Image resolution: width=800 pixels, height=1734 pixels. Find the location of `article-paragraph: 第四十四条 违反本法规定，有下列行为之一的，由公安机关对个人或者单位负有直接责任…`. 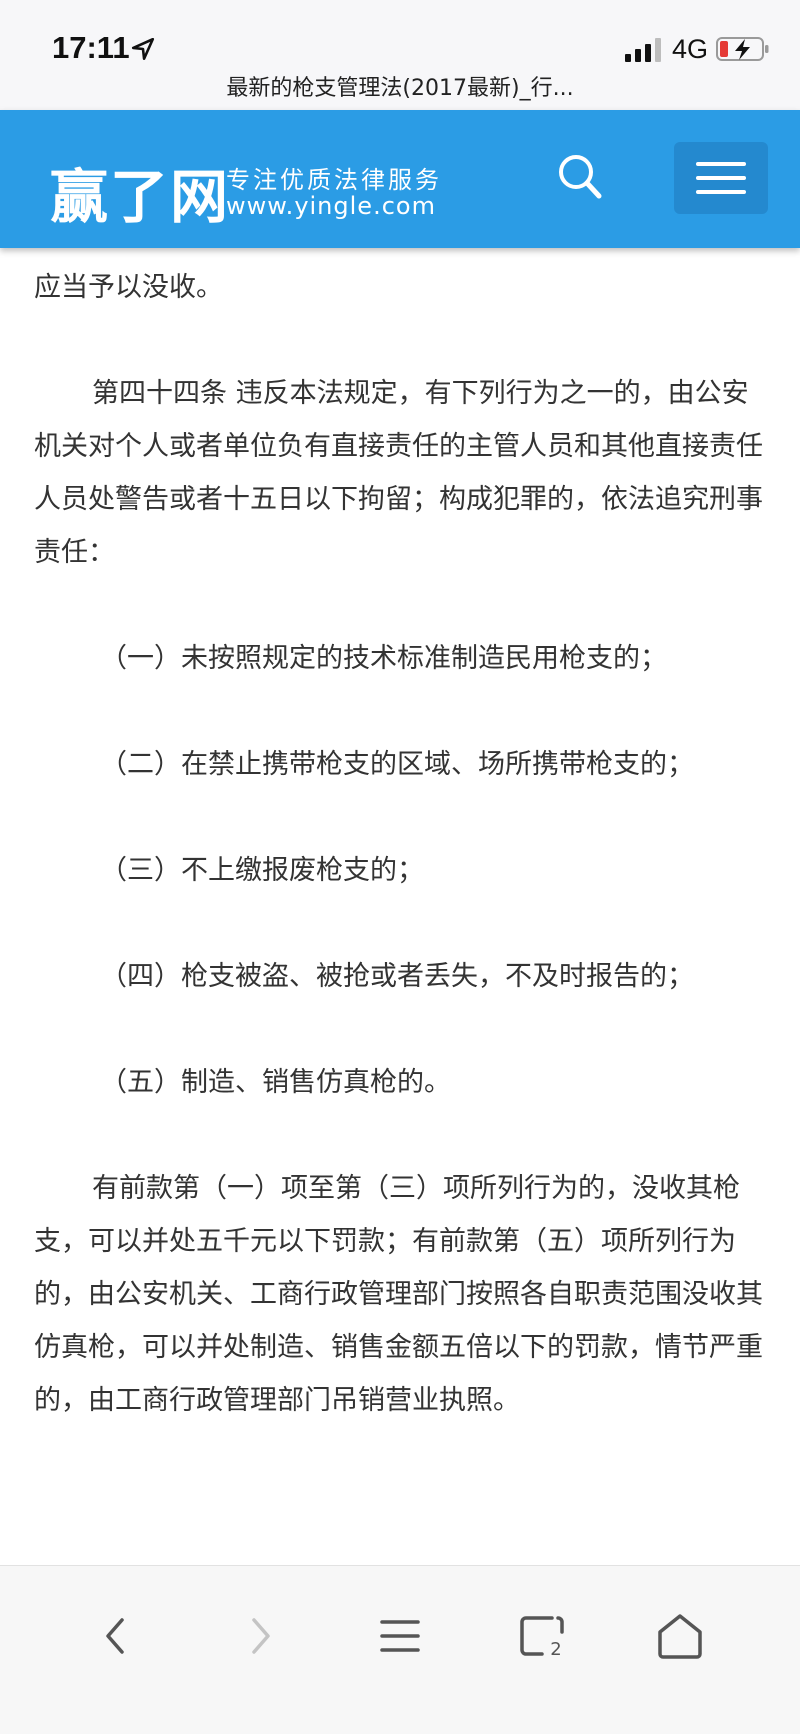

article-paragraph: 第四十四条 违反本法规定，有下列行为之一的，由公安机关对个人或者单位负有直接责任… is located at coordinates (398, 473).